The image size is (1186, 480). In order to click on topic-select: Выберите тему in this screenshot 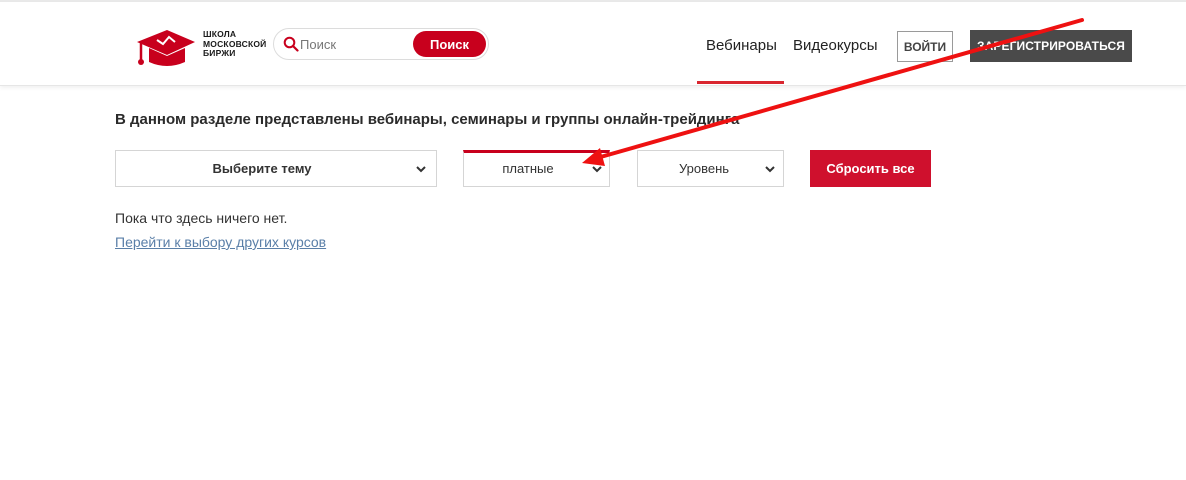, I will do `click(276, 168)`.